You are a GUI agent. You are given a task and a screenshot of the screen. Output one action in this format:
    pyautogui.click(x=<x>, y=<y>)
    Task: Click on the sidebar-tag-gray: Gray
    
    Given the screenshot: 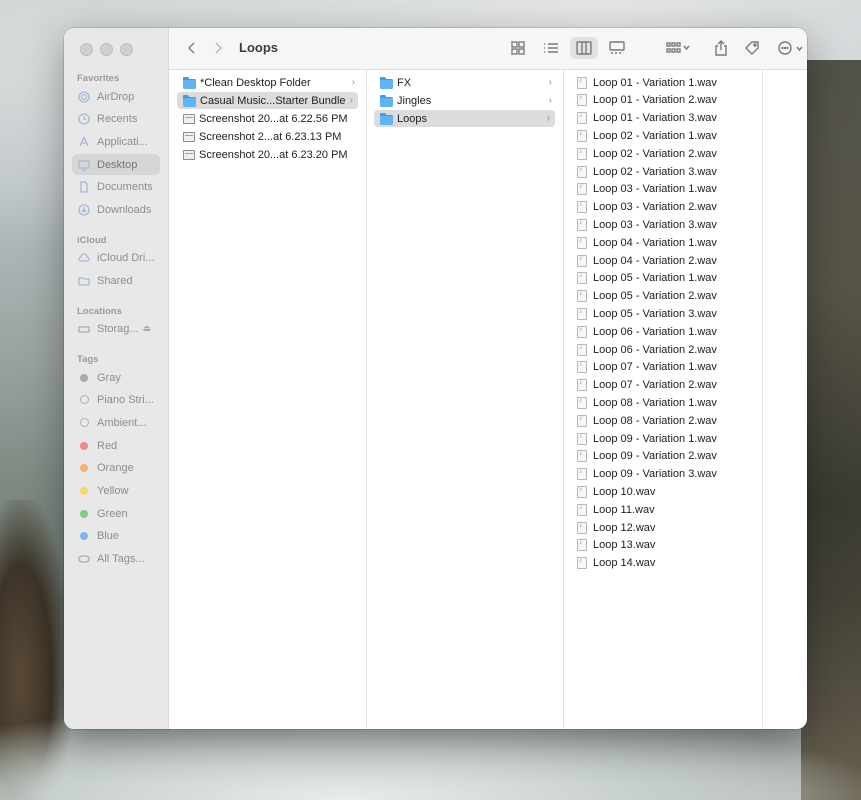 What is the action you would take?
    pyautogui.click(x=116, y=377)
    